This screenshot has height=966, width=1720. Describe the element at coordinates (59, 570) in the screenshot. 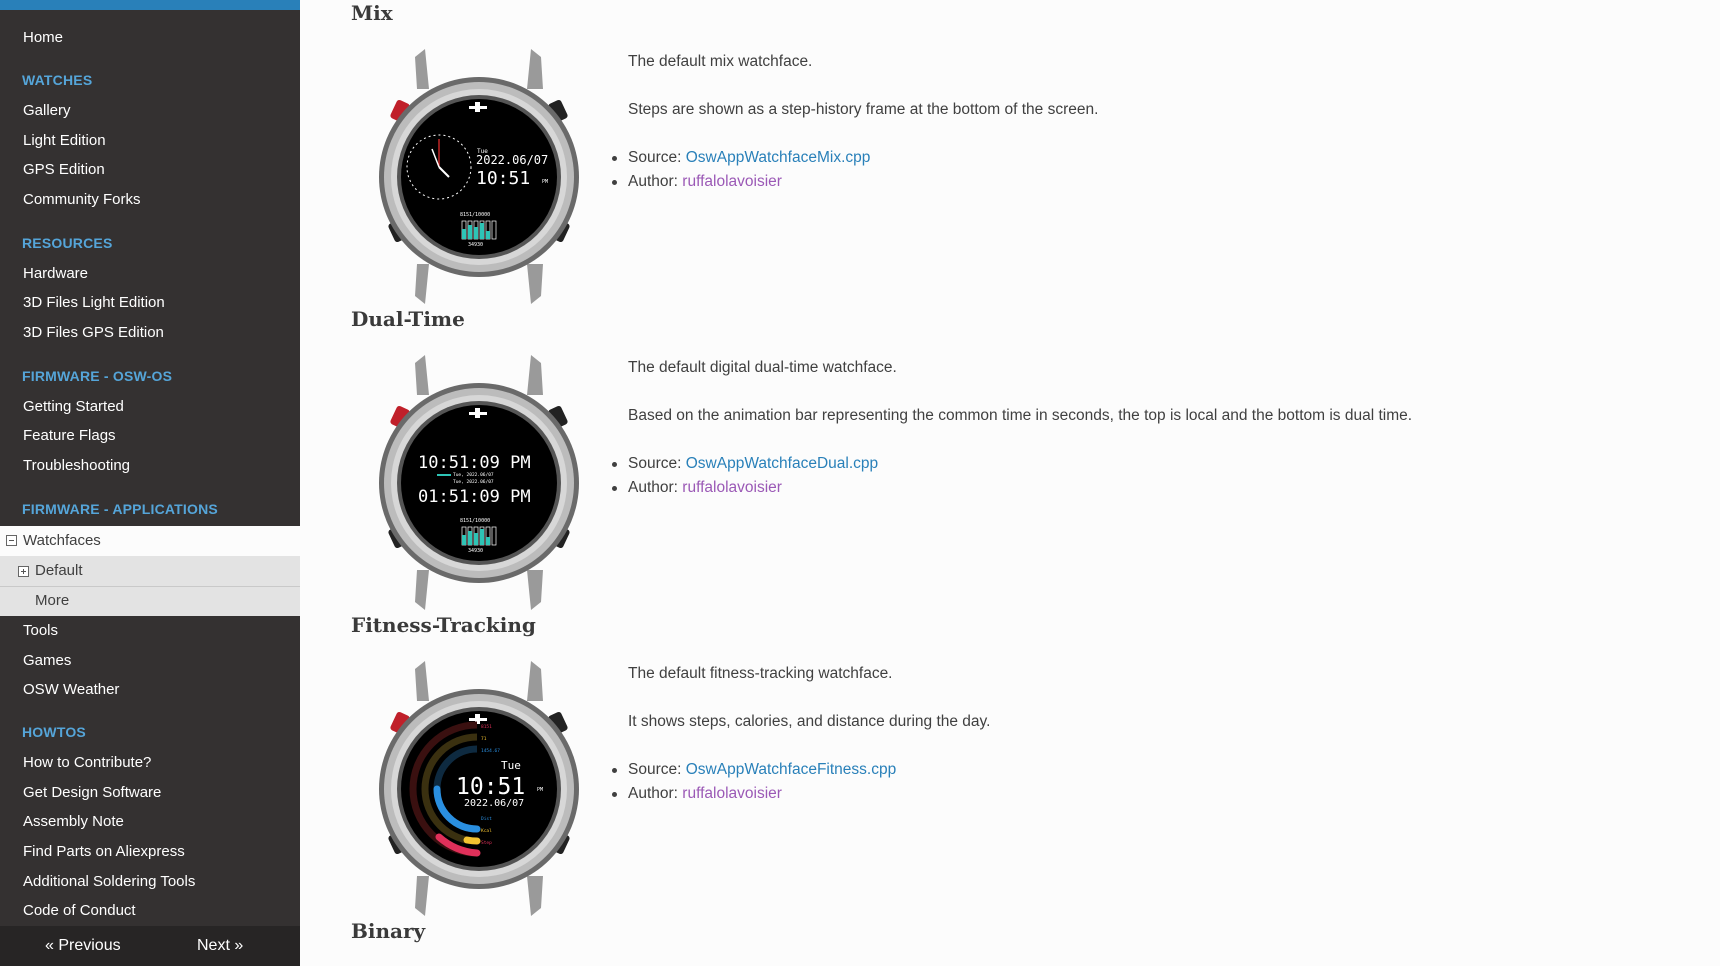

I see `sidebar-subitem-default: Default` at that location.